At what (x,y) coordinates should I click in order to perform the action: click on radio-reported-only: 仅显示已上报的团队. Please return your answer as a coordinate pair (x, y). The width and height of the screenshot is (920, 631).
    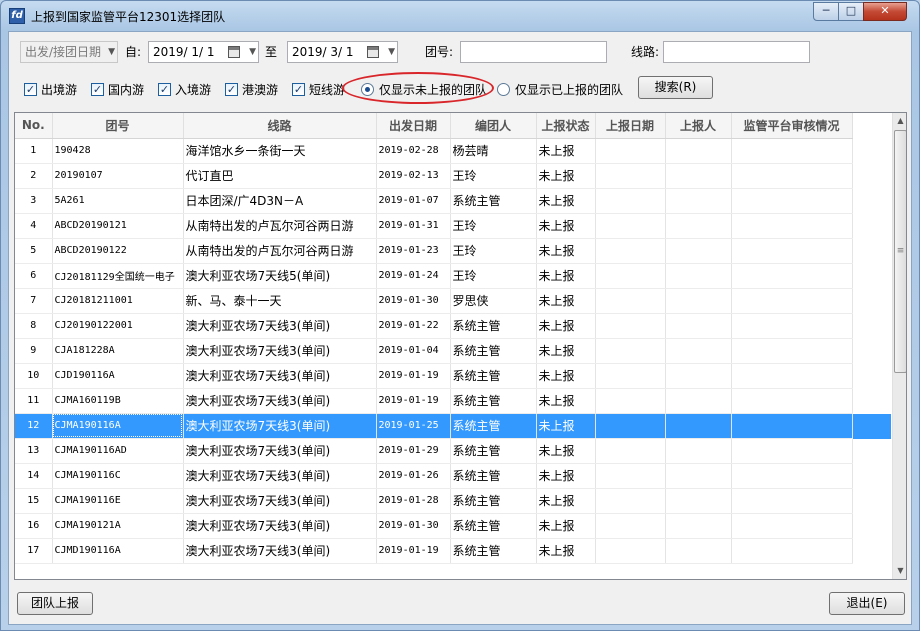
    Looking at the image, I should click on (560, 89).